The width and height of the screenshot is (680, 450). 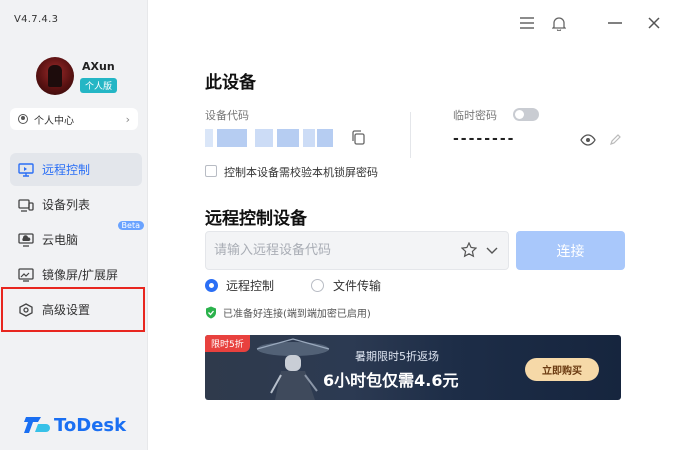 What do you see at coordinates (492, 250) in the screenshot?
I see `chevron-down-icon` at bounding box center [492, 250].